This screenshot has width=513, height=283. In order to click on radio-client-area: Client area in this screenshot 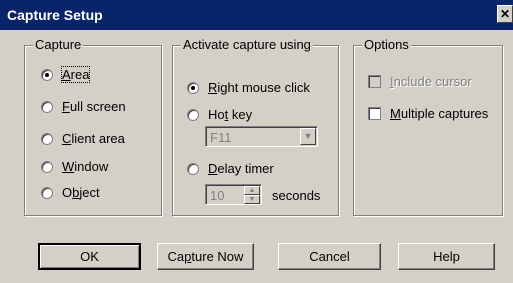, I will do `click(83, 138)`.